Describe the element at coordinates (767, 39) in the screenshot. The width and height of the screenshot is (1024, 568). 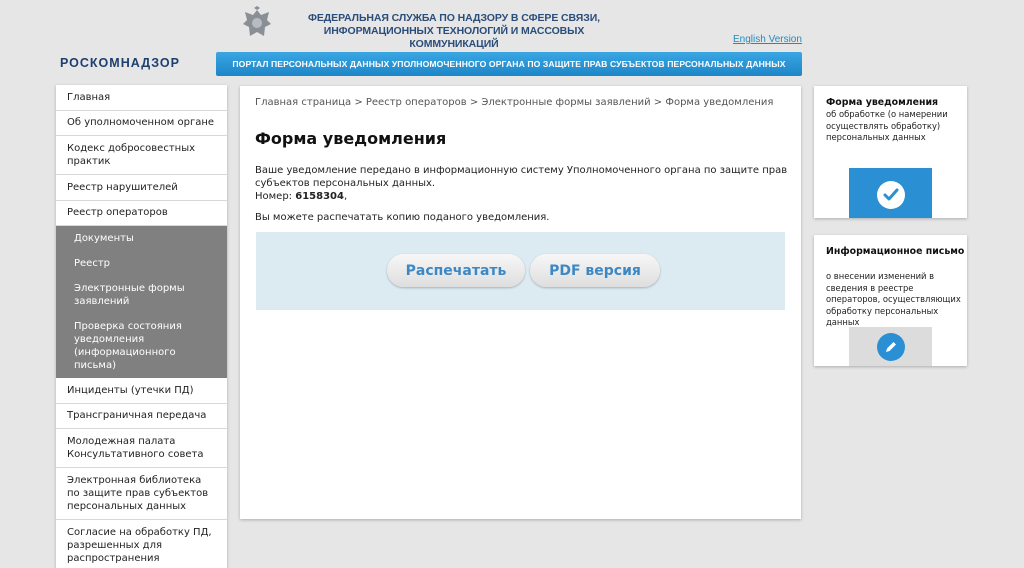
I see `english-version-link: English Version` at that location.